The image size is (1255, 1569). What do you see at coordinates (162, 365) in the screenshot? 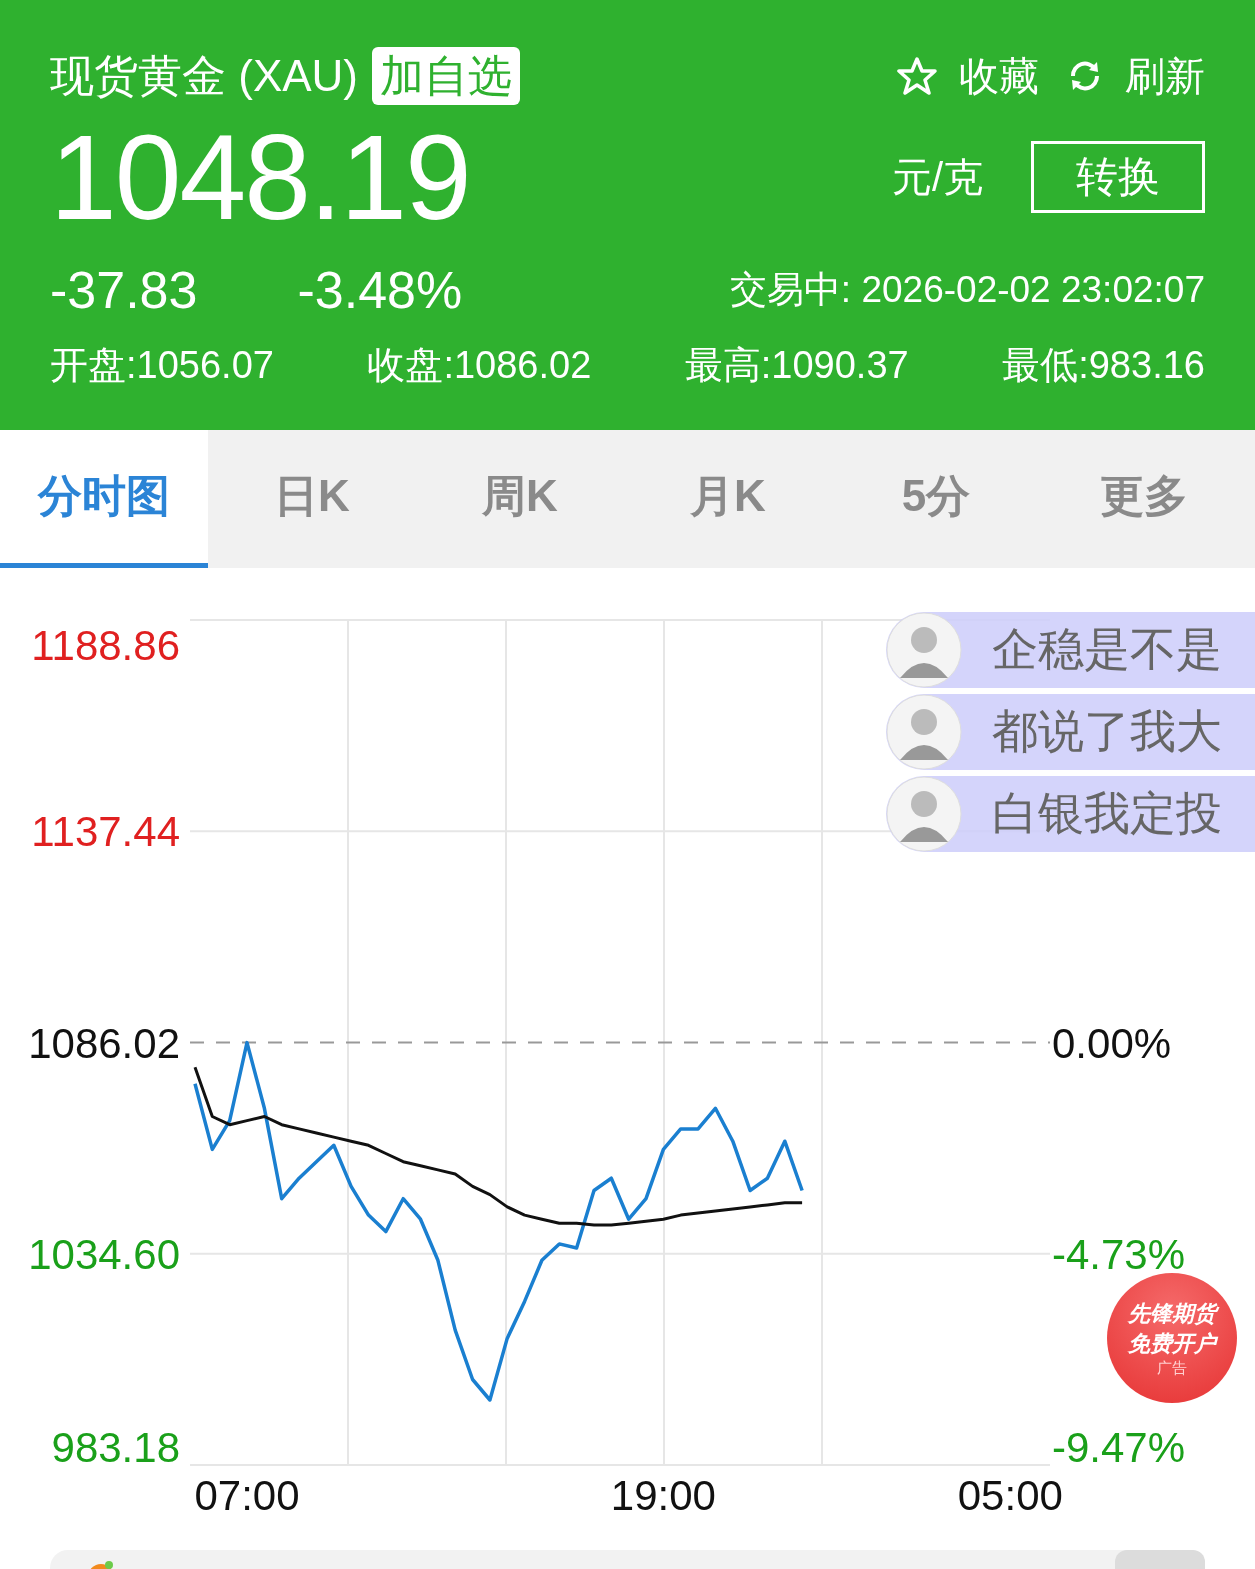
I see `stat-value: 开盘:1056.07` at bounding box center [162, 365].